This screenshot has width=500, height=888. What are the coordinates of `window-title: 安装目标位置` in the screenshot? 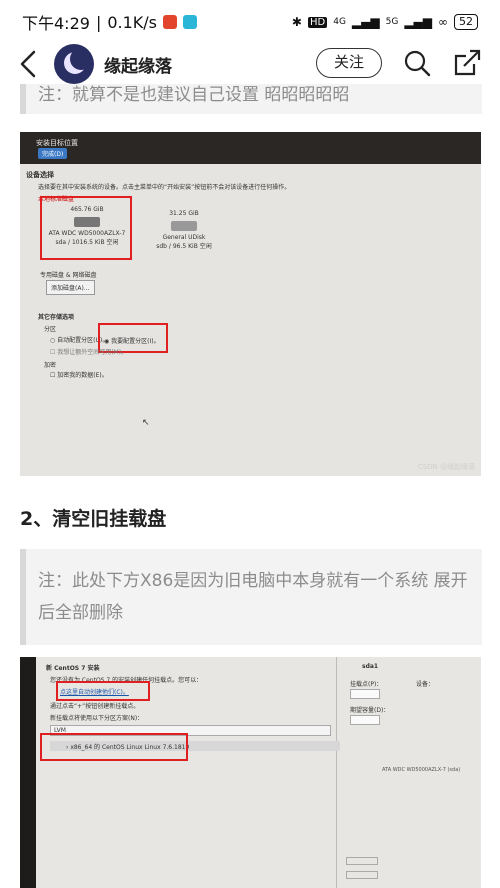 It's located at (57, 143).